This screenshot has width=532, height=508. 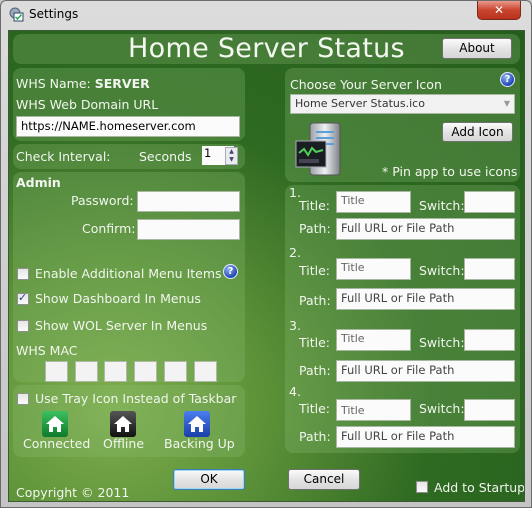 I want to click on show-dashboard-checkbox, so click(x=23, y=298).